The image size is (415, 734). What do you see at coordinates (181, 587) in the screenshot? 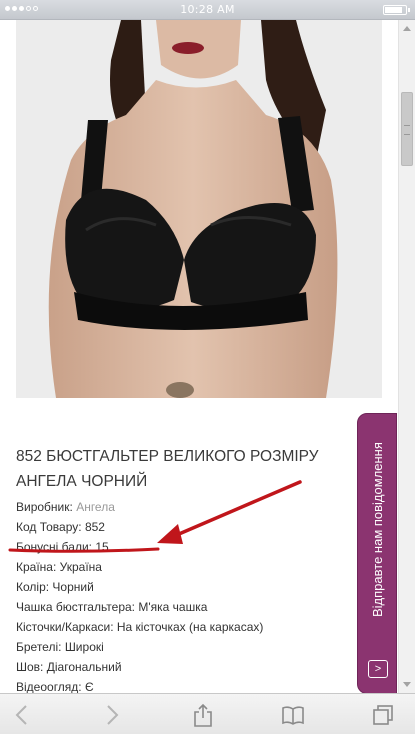
I see `spec-color: Колір: Чорний` at bounding box center [181, 587].